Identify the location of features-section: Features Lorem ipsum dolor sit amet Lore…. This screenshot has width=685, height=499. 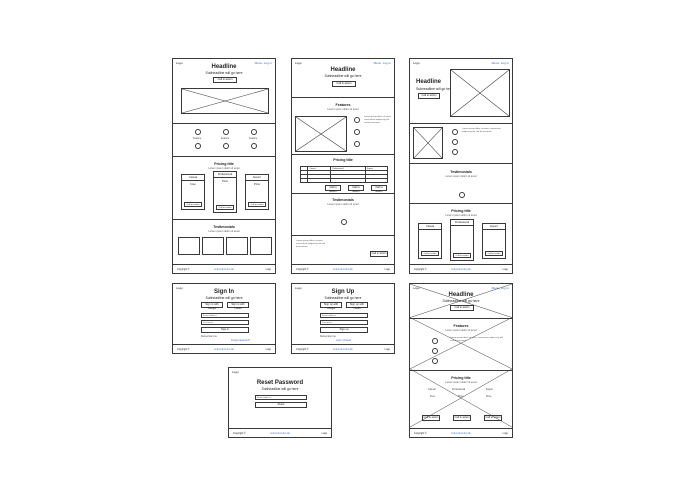
(343, 129).